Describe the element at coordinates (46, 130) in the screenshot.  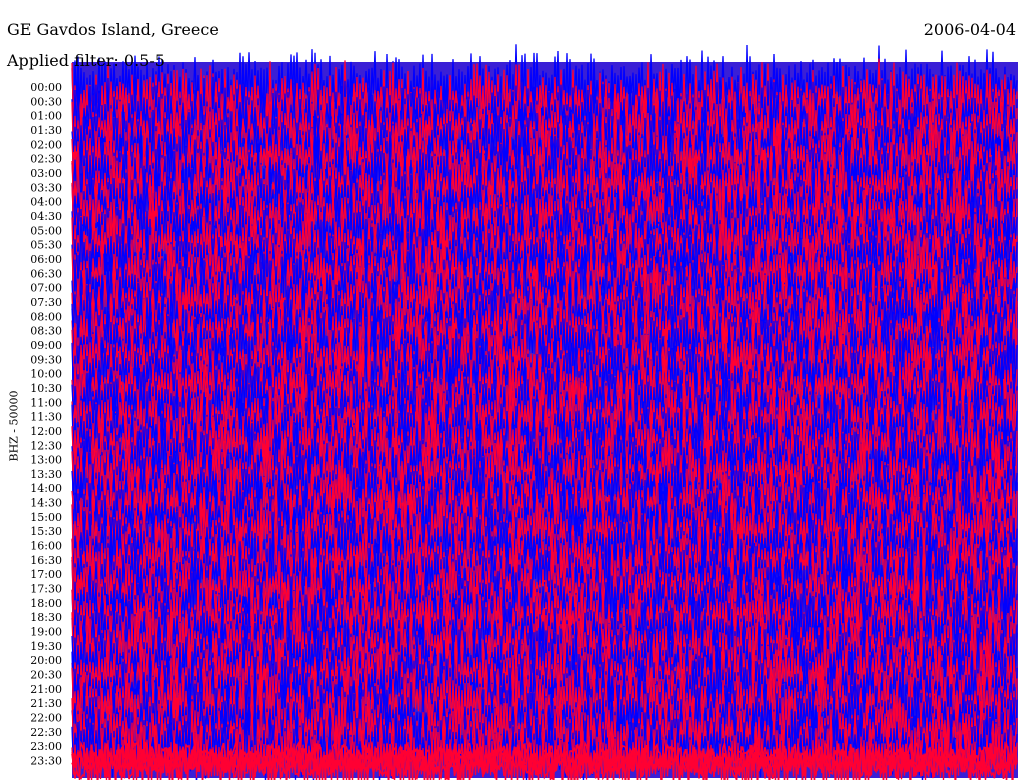
I see `y-tick-label: 01:30` at that location.